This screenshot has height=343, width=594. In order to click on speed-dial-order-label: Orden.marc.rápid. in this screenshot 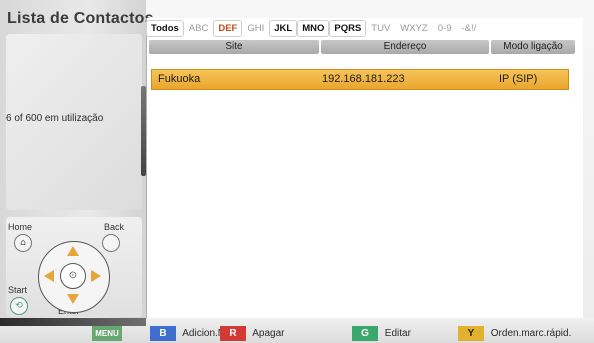, I will do `click(531, 333)`.